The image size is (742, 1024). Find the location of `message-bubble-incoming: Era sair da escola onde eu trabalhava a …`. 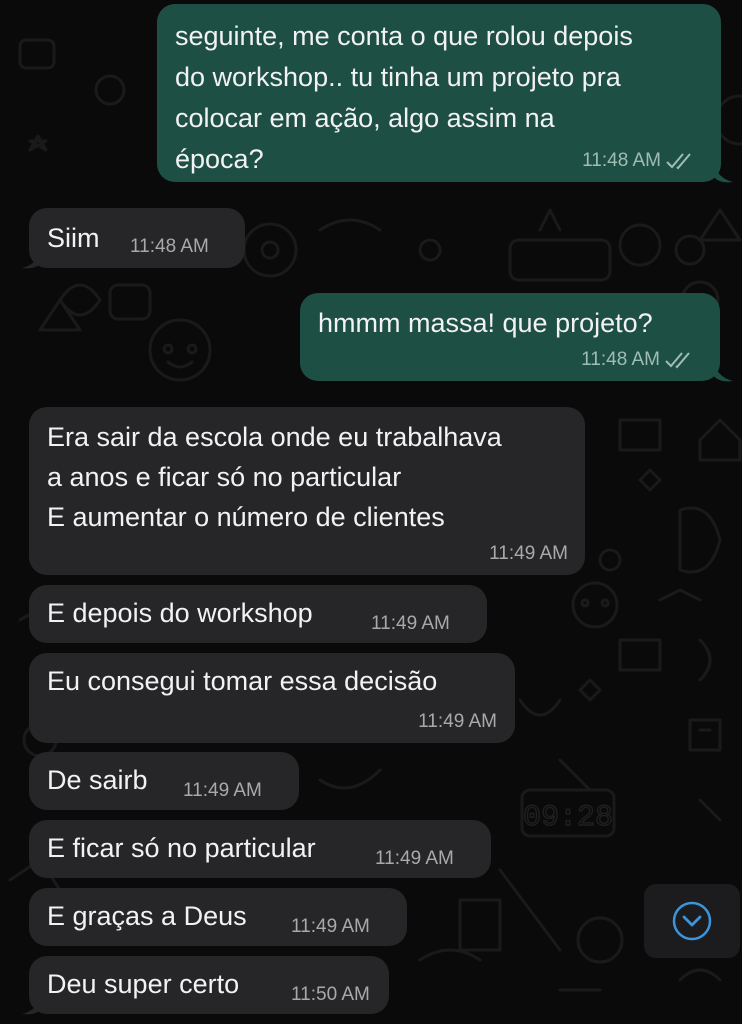

message-bubble-incoming: Era sair da escola onde eu trabalhava a … is located at coordinates (307, 491).